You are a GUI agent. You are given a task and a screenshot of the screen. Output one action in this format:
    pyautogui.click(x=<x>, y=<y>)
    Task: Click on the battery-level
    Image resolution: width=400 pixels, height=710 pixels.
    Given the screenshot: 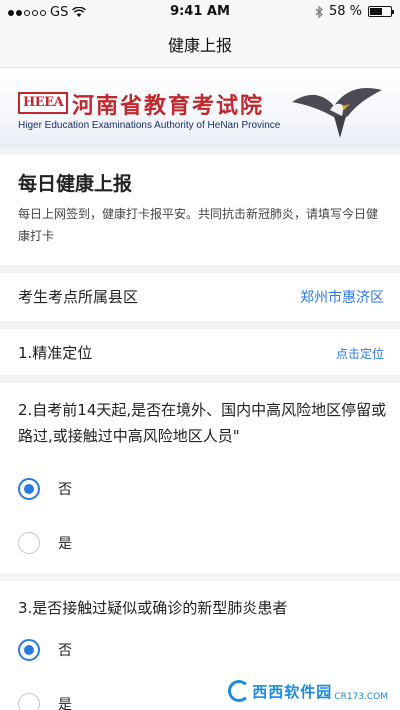 What is the action you would take?
    pyautogui.click(x=376, y=11)
    